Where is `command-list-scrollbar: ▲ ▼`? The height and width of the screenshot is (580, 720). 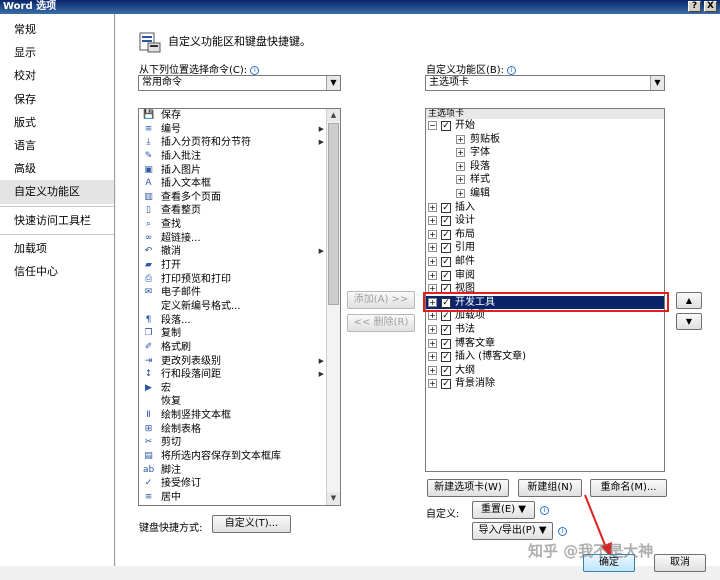
command-list-scrollbar: ▲ ▼ is located at coordinates (333, 307).